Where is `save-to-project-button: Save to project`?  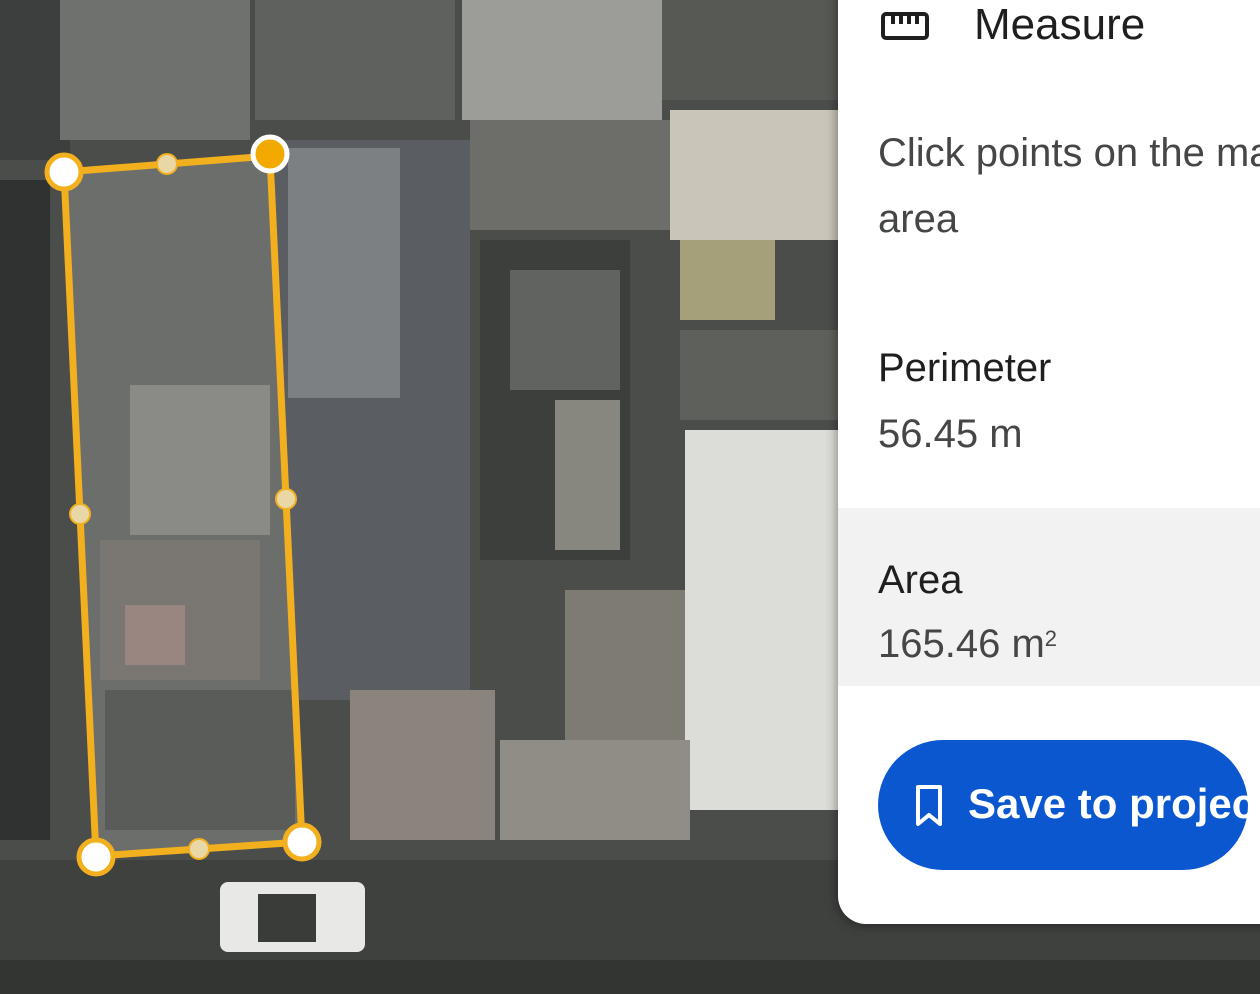
save-to-project-button: Save to project is located at coordinates (1069, 805).